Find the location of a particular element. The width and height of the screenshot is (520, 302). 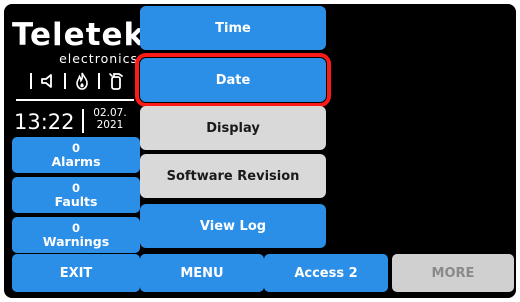

date-menu-button: Date is located at coordinates (233, 80).